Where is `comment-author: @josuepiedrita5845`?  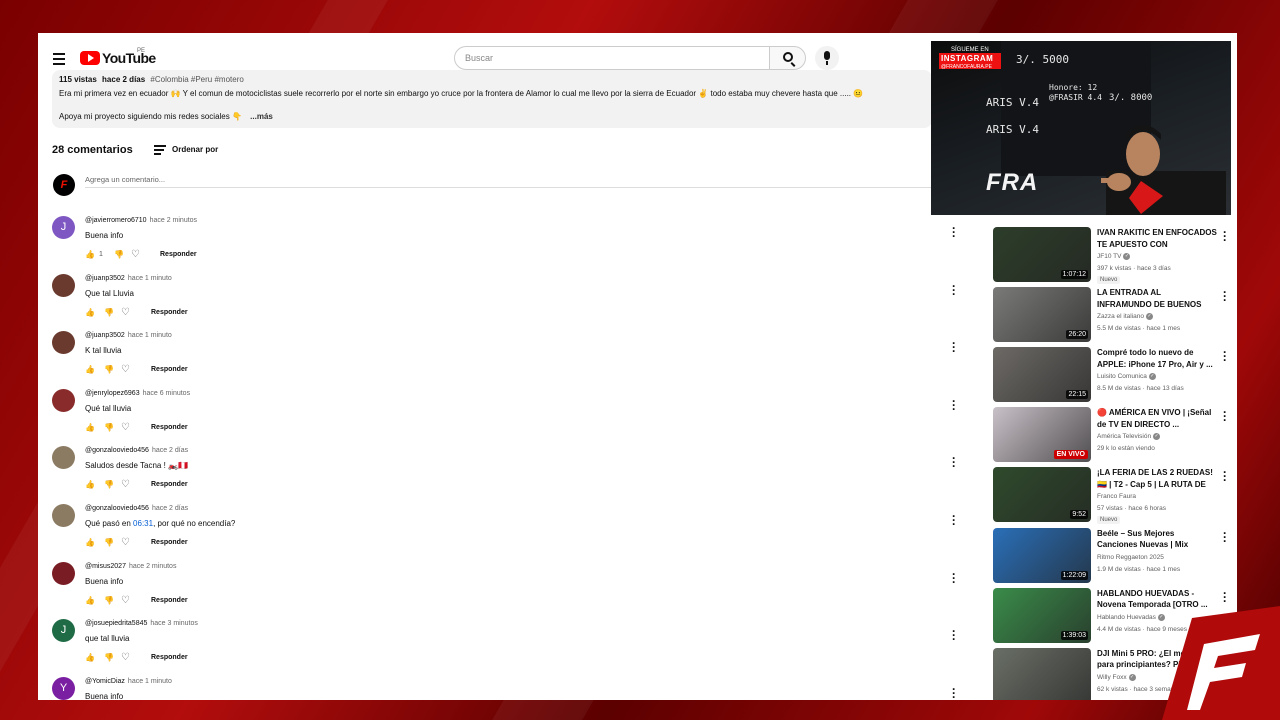 comment-author: @josuepiedrita5845 is located at coordinates (116, 623).